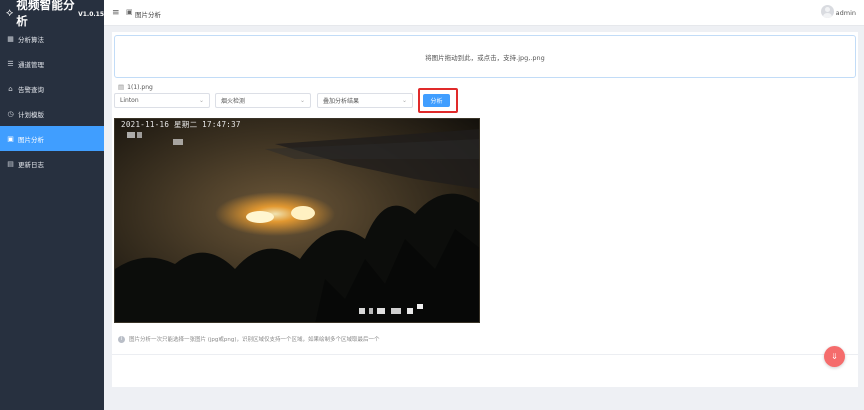  I want to click on sidebar-item-channels: ☰ 通道管理, so click(52, 63).